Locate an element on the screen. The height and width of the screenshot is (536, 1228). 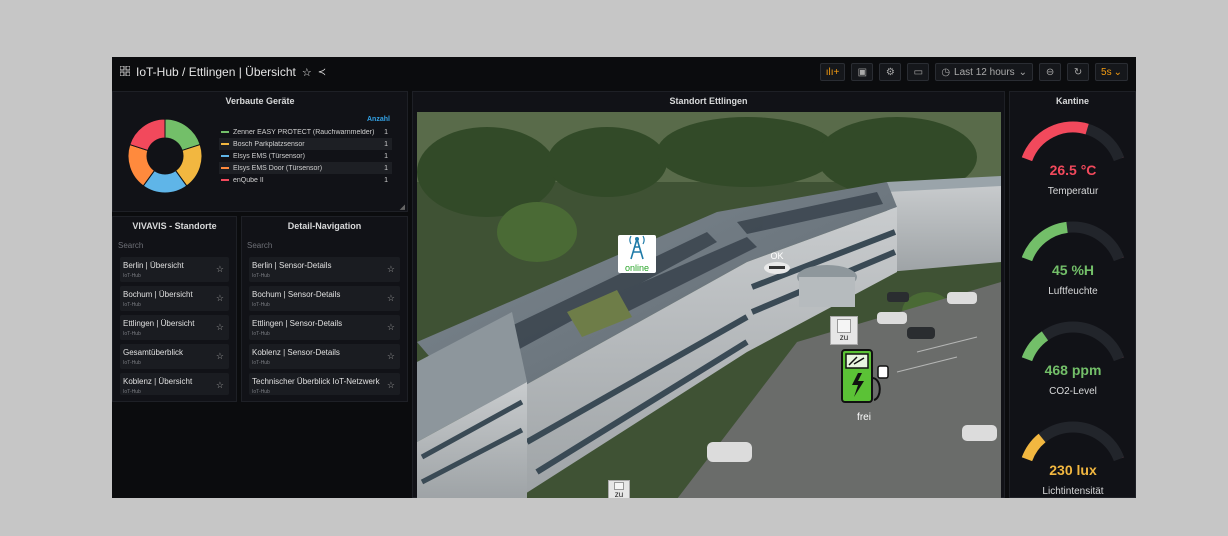
breadcrumb: IoT-Hub / Ettlingen | Übersicht ☆ ≺ is located at coordinates (222, 72).